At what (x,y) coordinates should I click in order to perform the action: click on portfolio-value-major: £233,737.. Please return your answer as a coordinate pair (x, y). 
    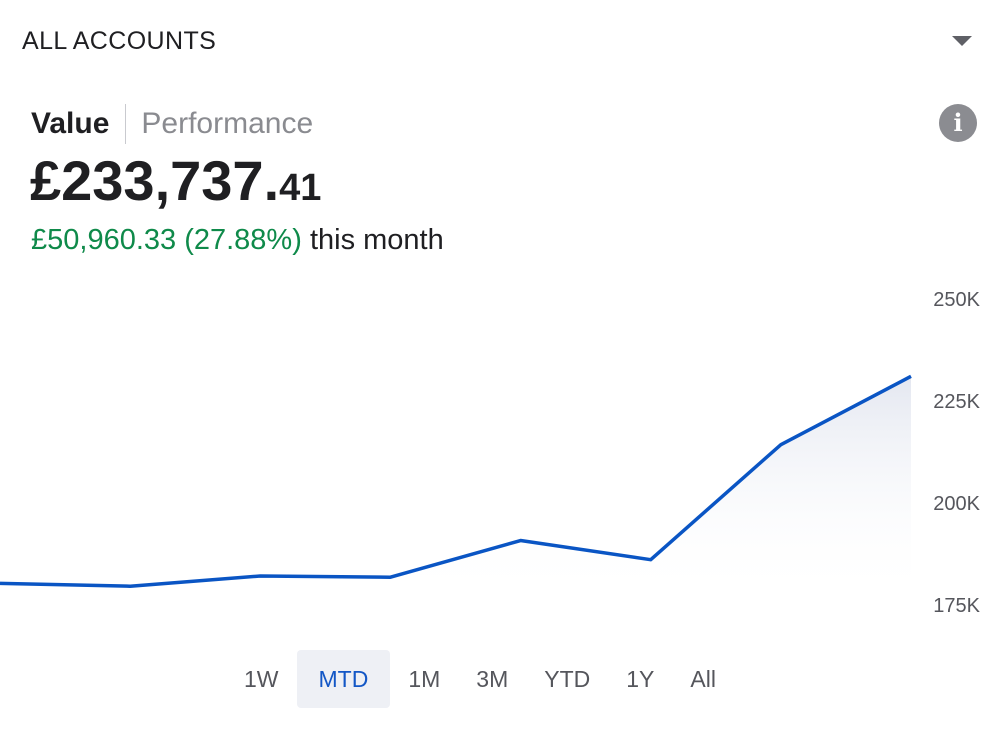
    Looking at the image, I should click on (155, 180).